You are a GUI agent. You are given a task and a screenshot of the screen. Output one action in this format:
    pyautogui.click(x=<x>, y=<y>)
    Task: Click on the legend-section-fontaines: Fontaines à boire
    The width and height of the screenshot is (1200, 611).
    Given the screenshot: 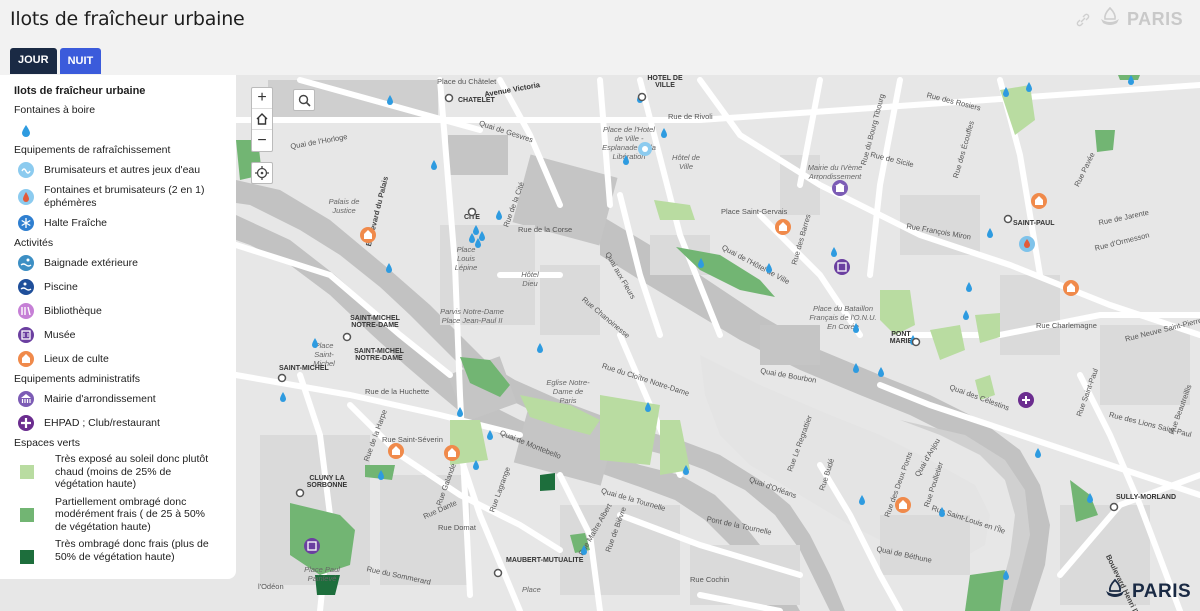 What is the action you would take?
    pyautogui.click(x=55, y=110)
    